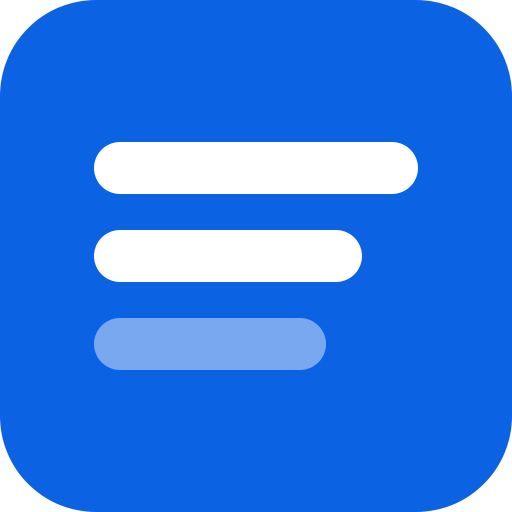 The height and width of the screenshot is (512, 512). I want to click on text-line-1-icon, so click(256, 168).